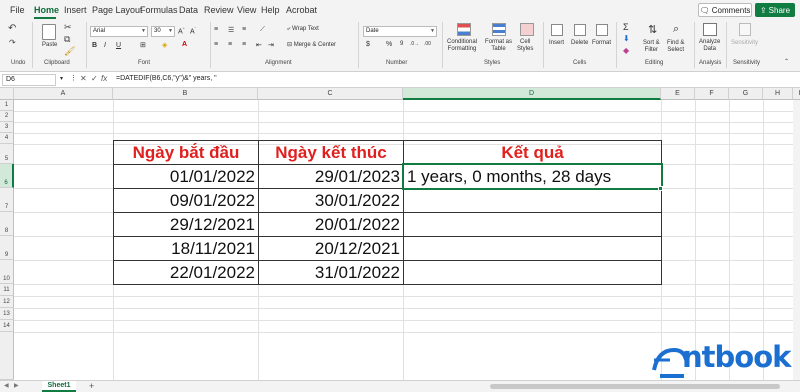  Describe the element at coordinates (75, 10) in the screenshot. I see `tab-insert: Insert` at that location.